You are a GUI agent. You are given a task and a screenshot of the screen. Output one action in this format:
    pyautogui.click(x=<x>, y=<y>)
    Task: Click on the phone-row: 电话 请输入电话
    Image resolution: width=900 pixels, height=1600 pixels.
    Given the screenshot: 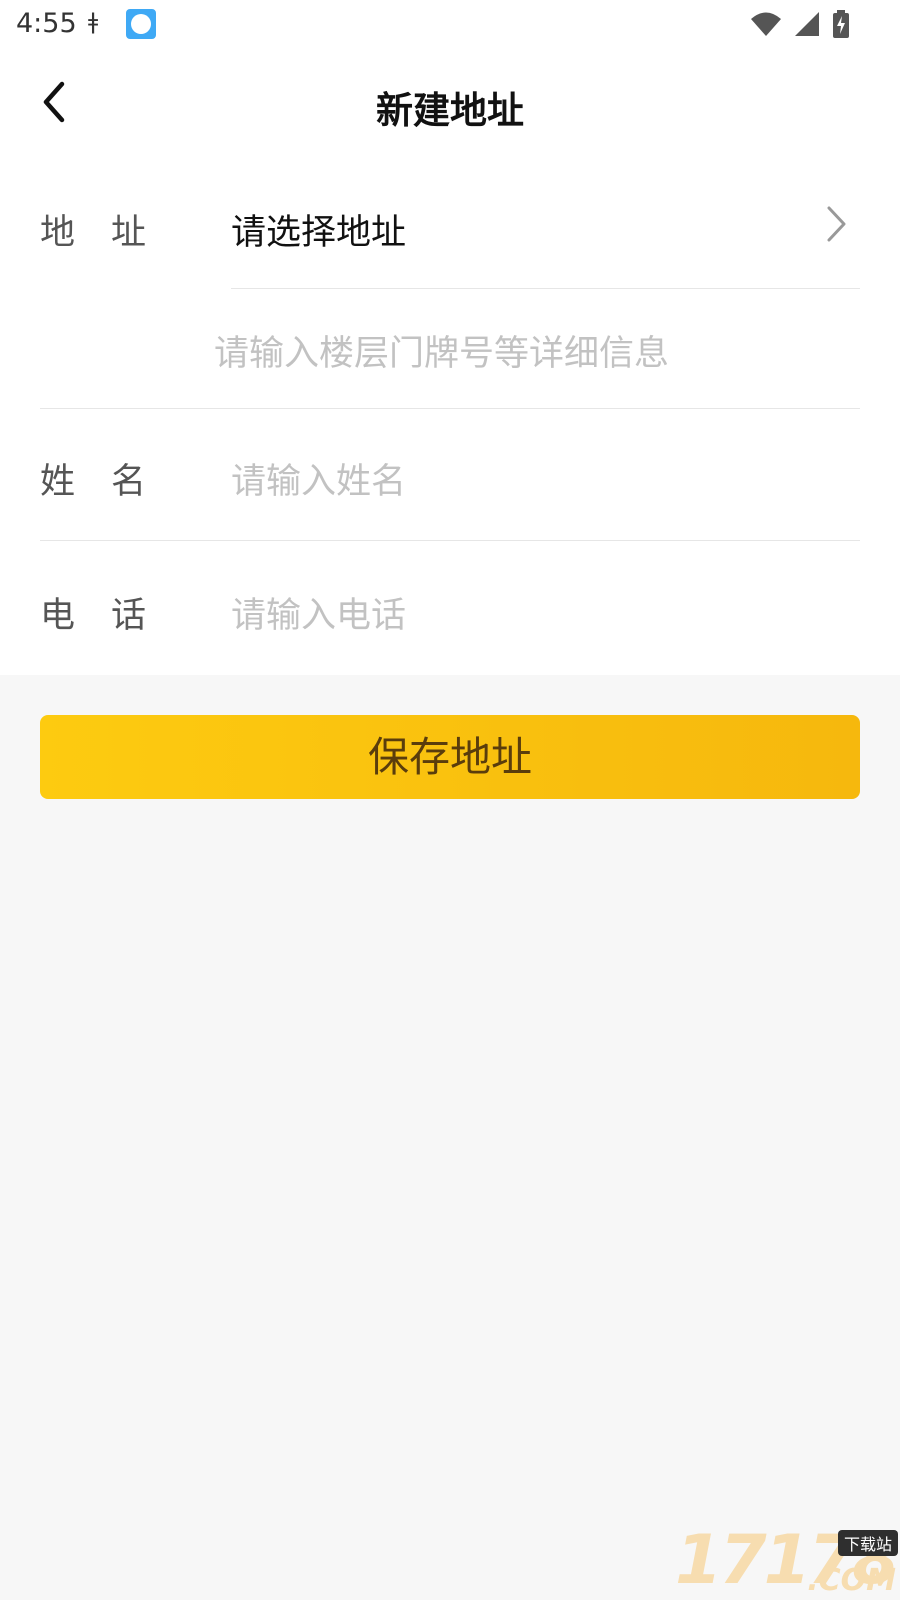 What is the action you would take?
    pyautogui.click(x=450, y=608)
    